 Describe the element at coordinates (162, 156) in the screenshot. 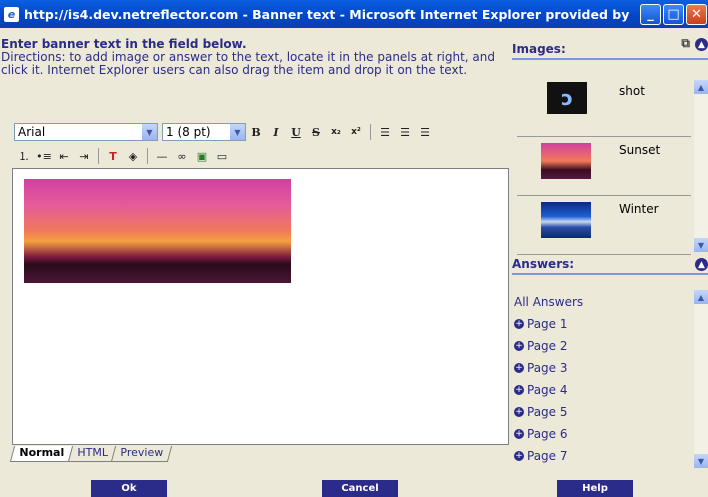

I see `horizontal-rule-icon: —` at that location.